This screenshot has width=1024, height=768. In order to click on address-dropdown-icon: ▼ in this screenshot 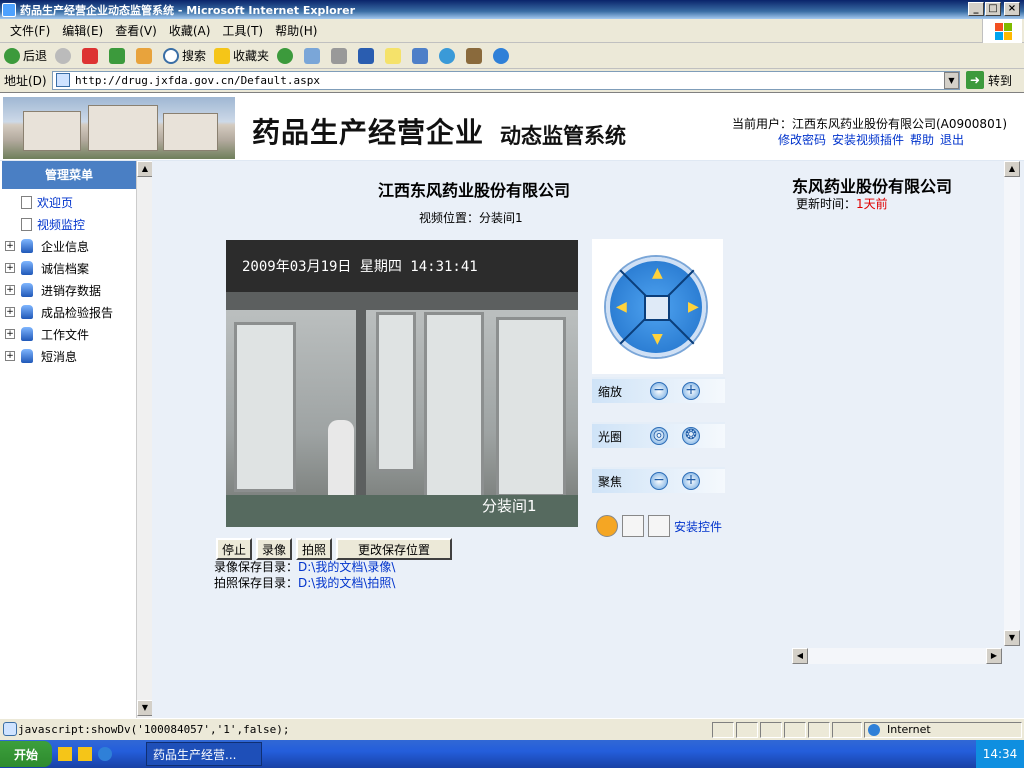, I will do `click(951, 80)`.